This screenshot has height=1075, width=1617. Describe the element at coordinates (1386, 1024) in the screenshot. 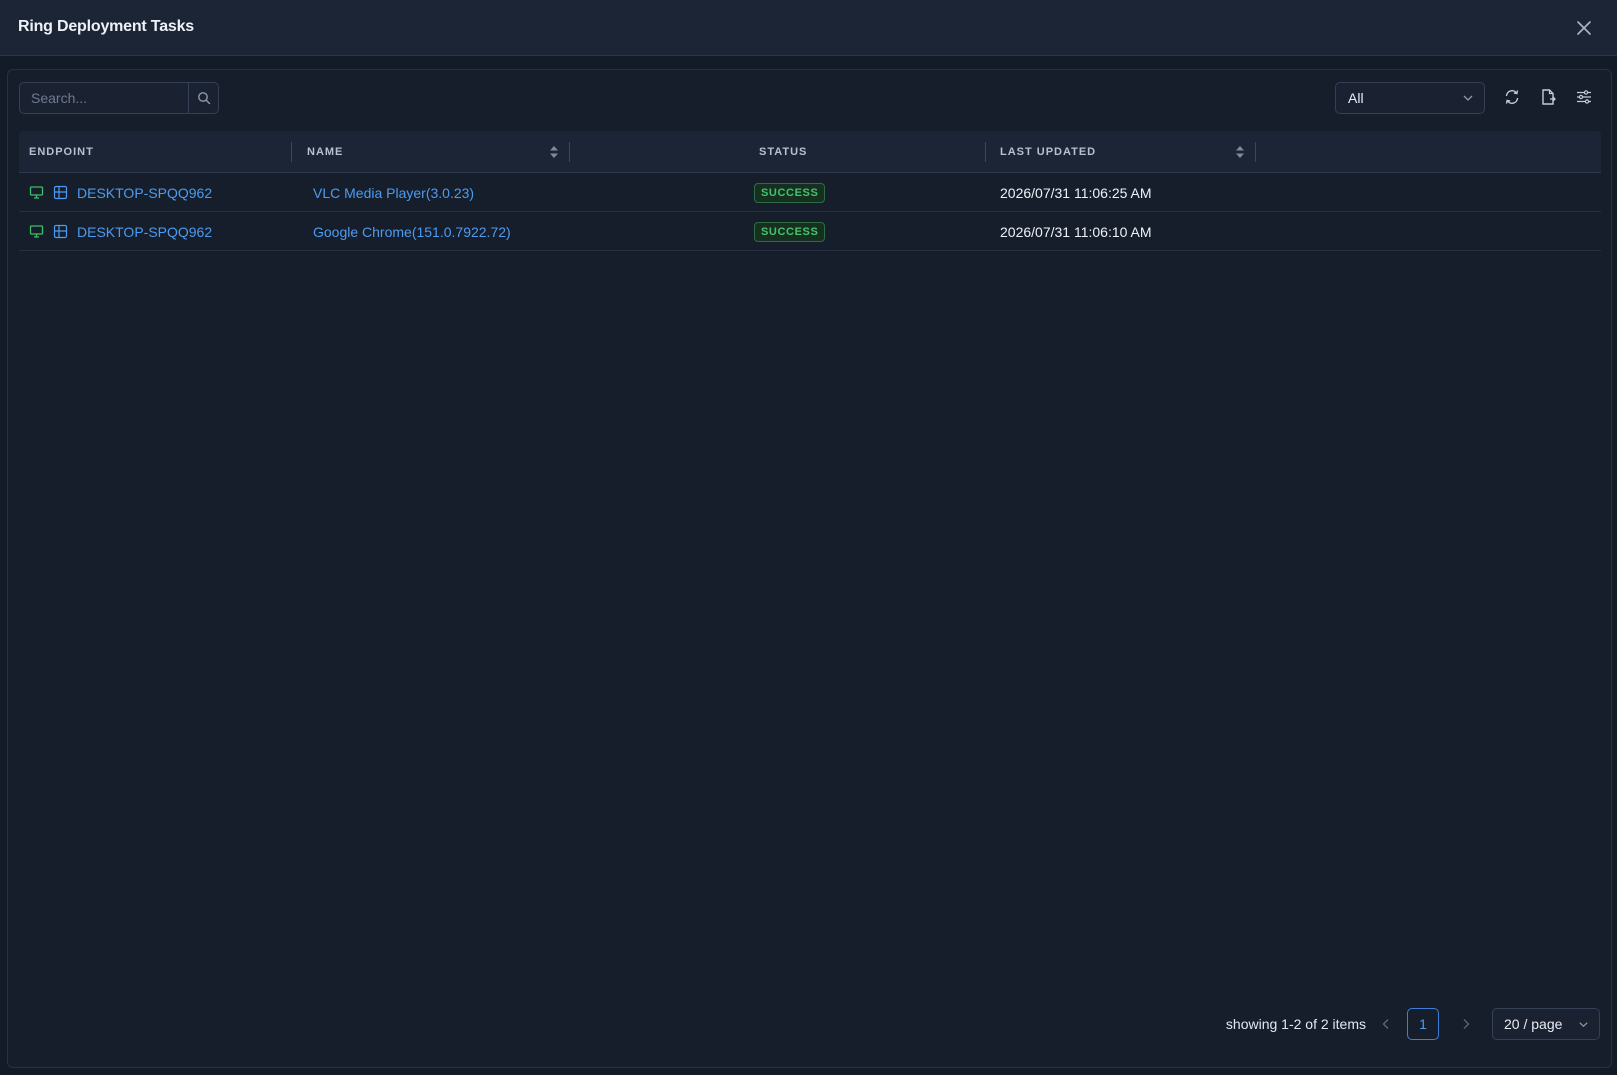

I see `chevron-left-icon` at that location.